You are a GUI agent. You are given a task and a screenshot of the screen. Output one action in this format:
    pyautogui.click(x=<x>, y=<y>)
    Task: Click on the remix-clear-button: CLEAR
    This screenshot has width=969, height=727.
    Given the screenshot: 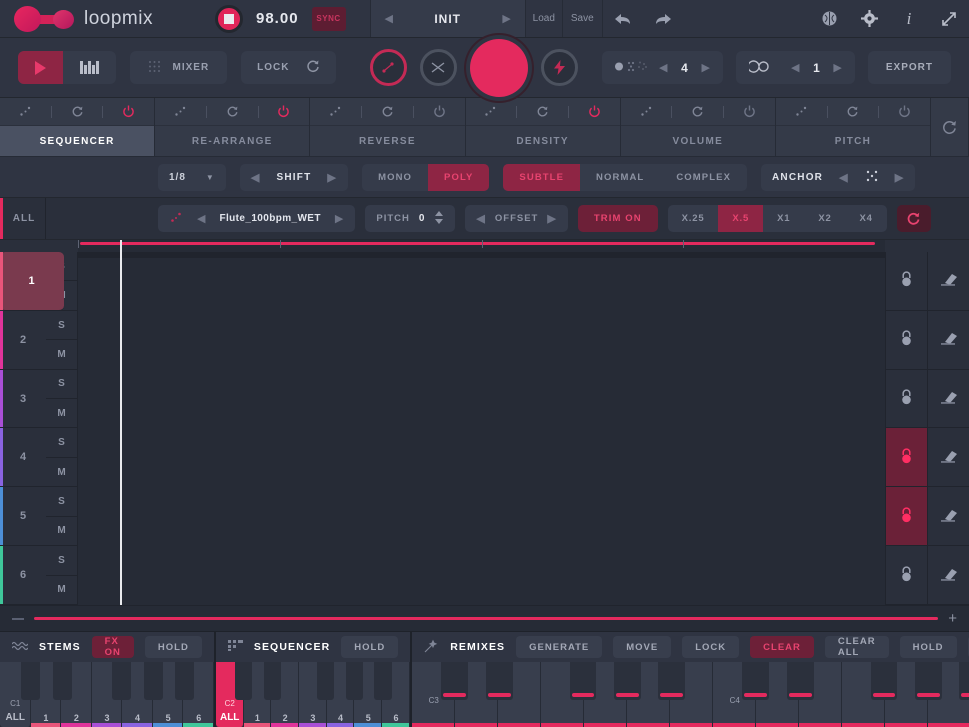 What is the action you would take?
    pyautogui.click(x=782, y=647)
    